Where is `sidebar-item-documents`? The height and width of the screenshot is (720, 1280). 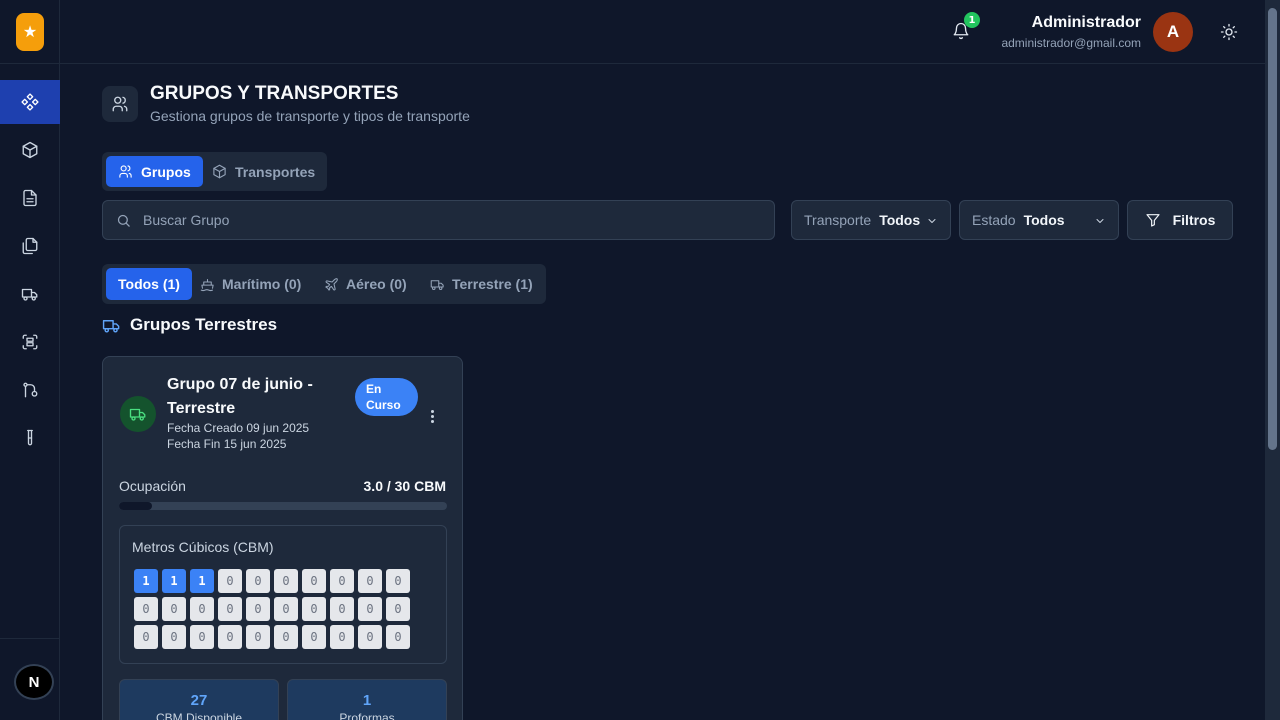
sidebar-item-documents is located at coordinates (30, 198).